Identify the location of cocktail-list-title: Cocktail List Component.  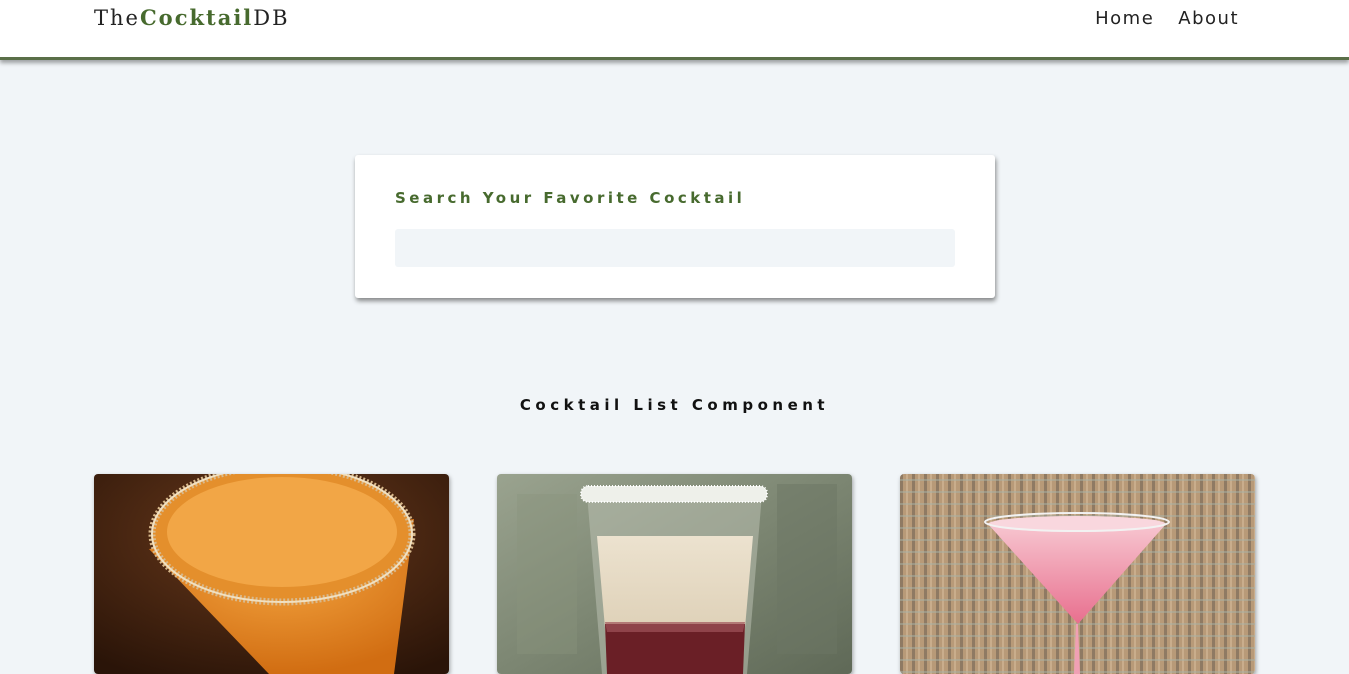
(674, 405).